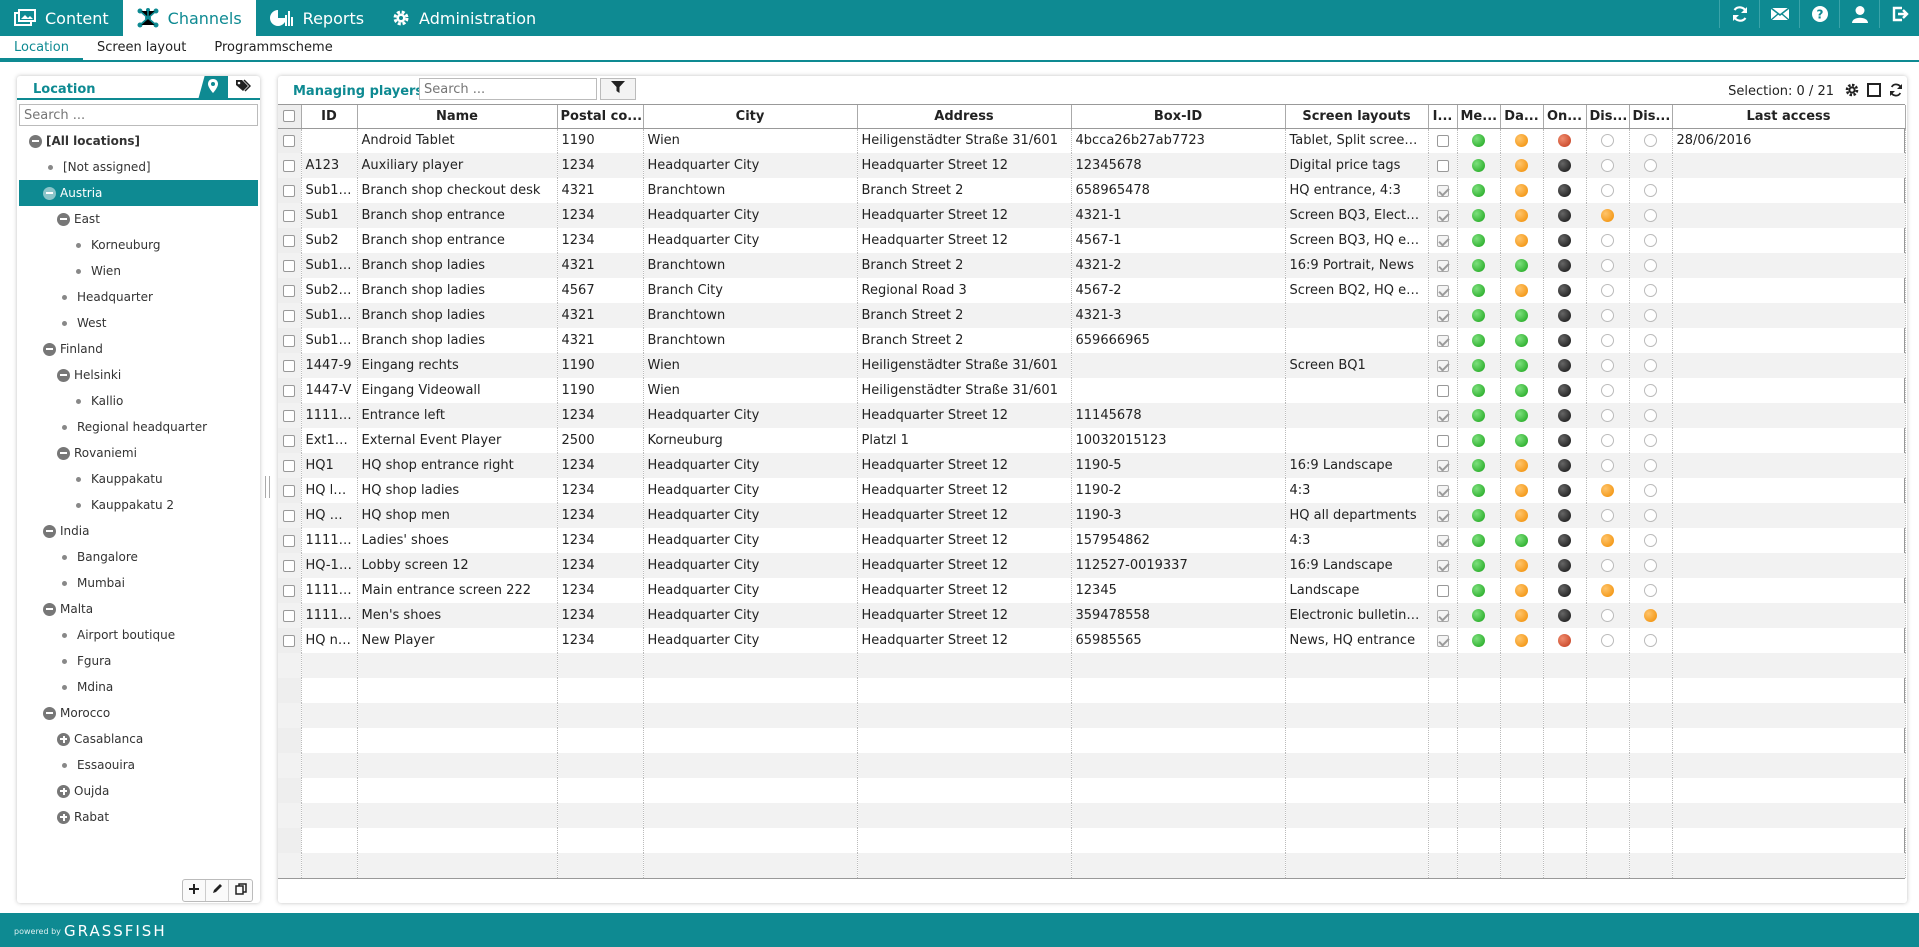 This screenshot has width=1919, height=947. Describe the element at coordinates (138, 531) in the screenshot. I see `tree-node: India` at that location.